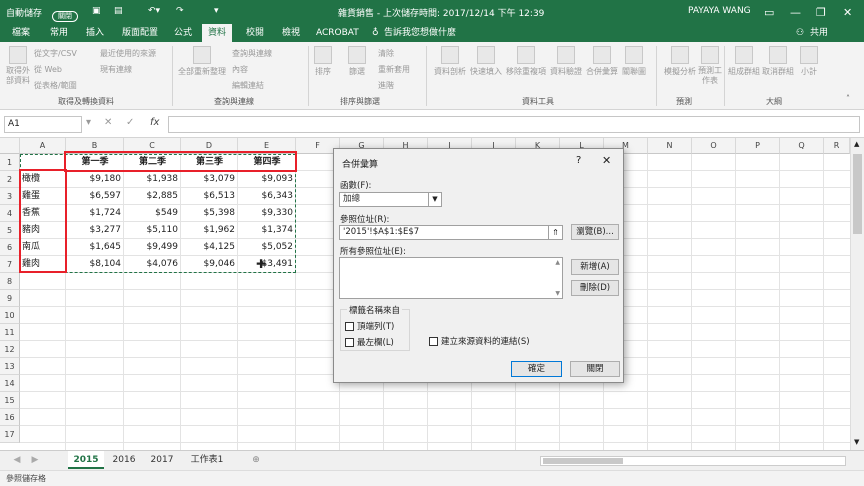 Image resolution: width=864 pixels, height=486 pixels. Describe the element at coordinates (479, 341) in the screenshot. I see `create-links-checkbox: 建立來源資料的連結(S)` at that location.